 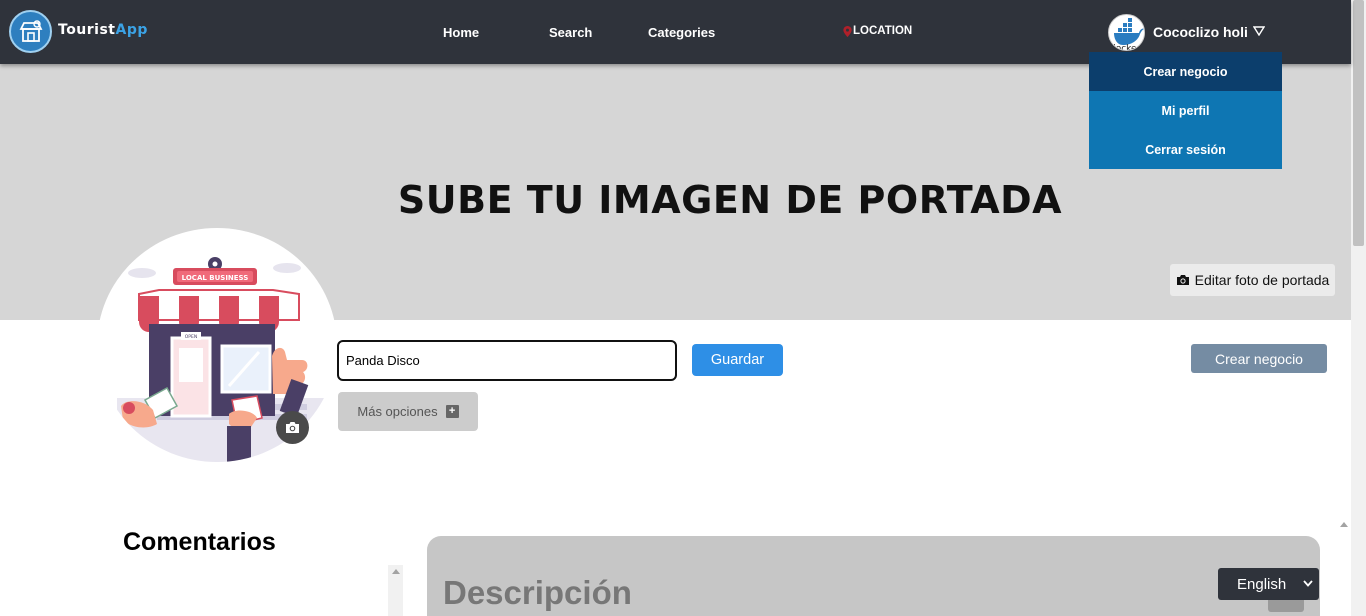 I want to click on edit-cover-label: Editar foto de portada, so click(x=1262, y=280).